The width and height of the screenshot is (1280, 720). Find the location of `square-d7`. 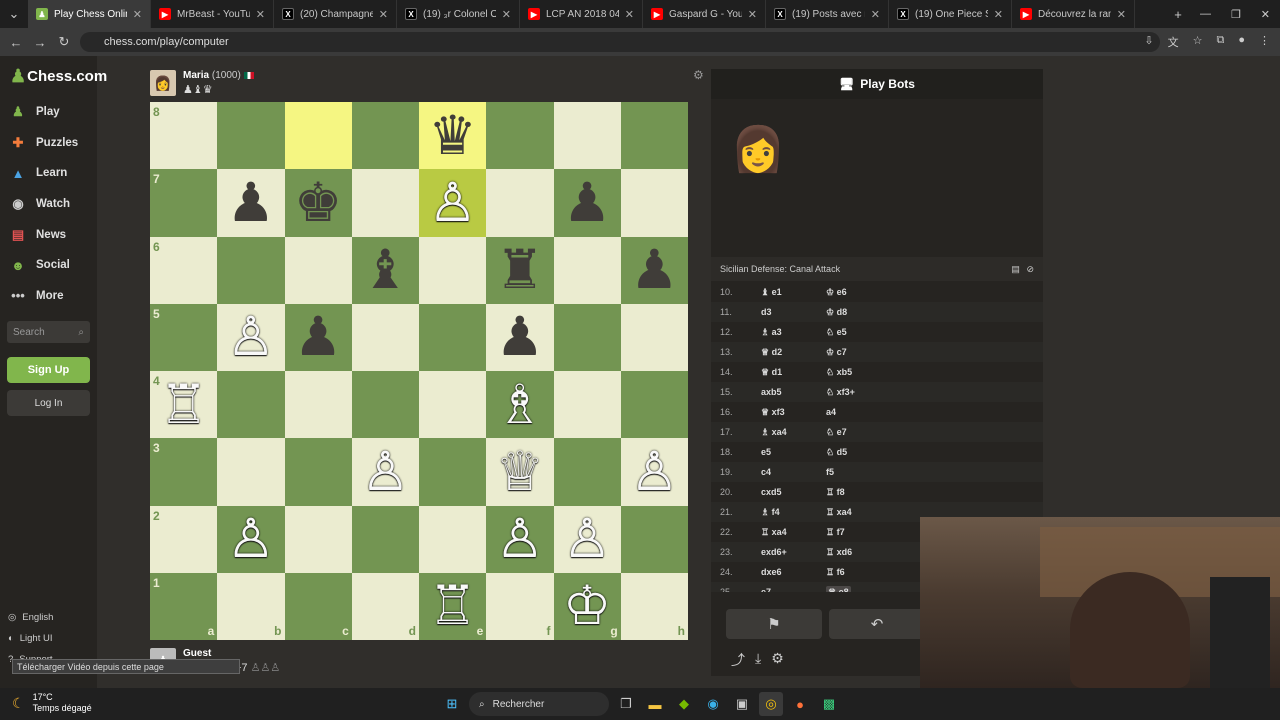

square-d7 is located at coordinates (385, 203).